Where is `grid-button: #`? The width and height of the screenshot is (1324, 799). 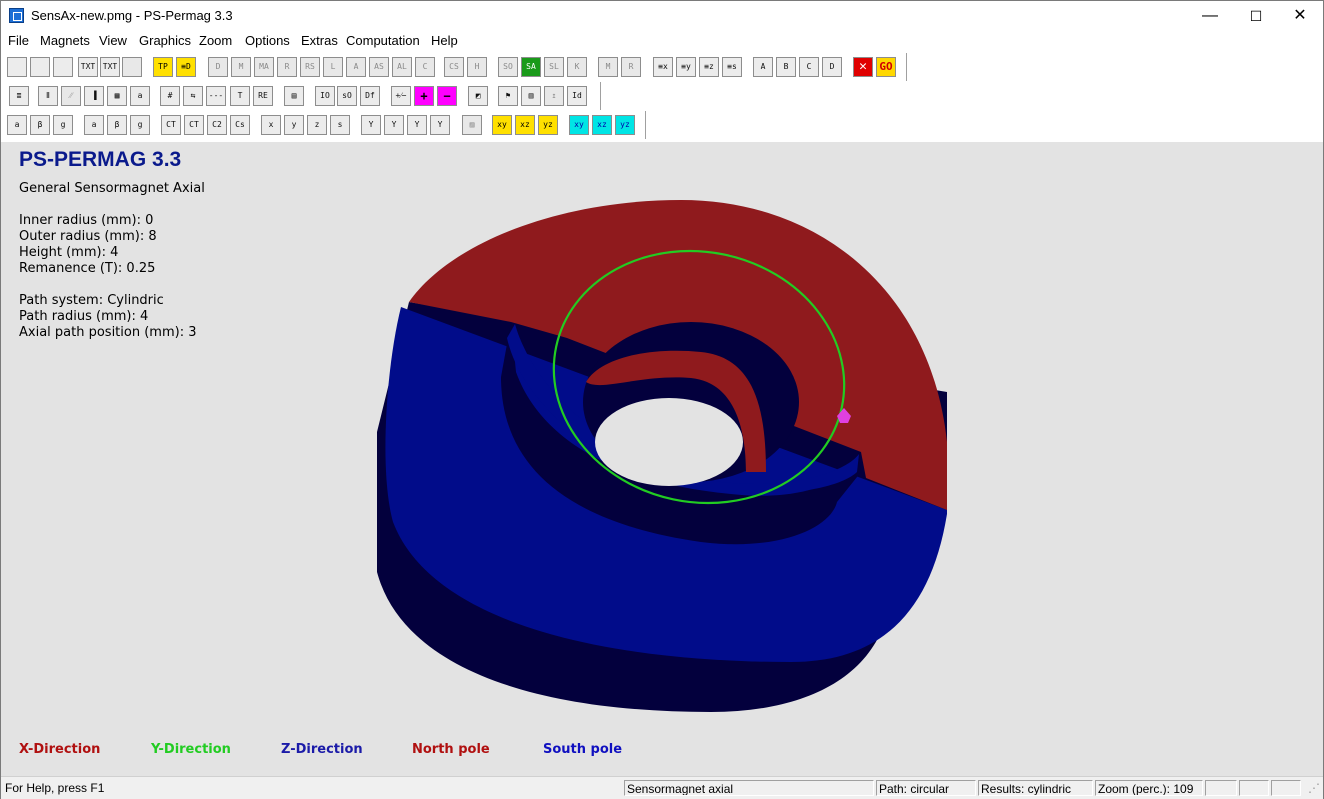 grid-button: # is located at coordinates (170, 96).